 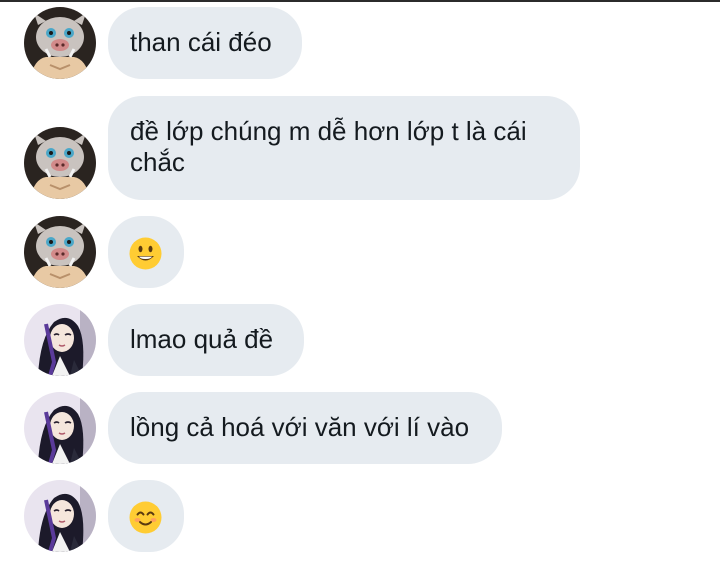 What do you see at coordinates (360, 1) in the screenshot?
I see `top-divider` at bounding box center [360, 1].